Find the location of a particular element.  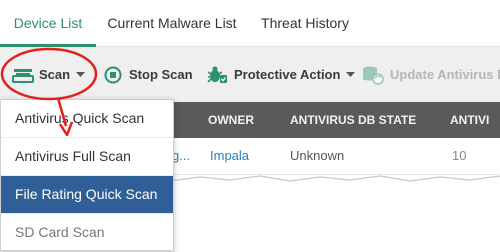

column-antivirus-version: ANTIVI is located at coordinates (469, 120).